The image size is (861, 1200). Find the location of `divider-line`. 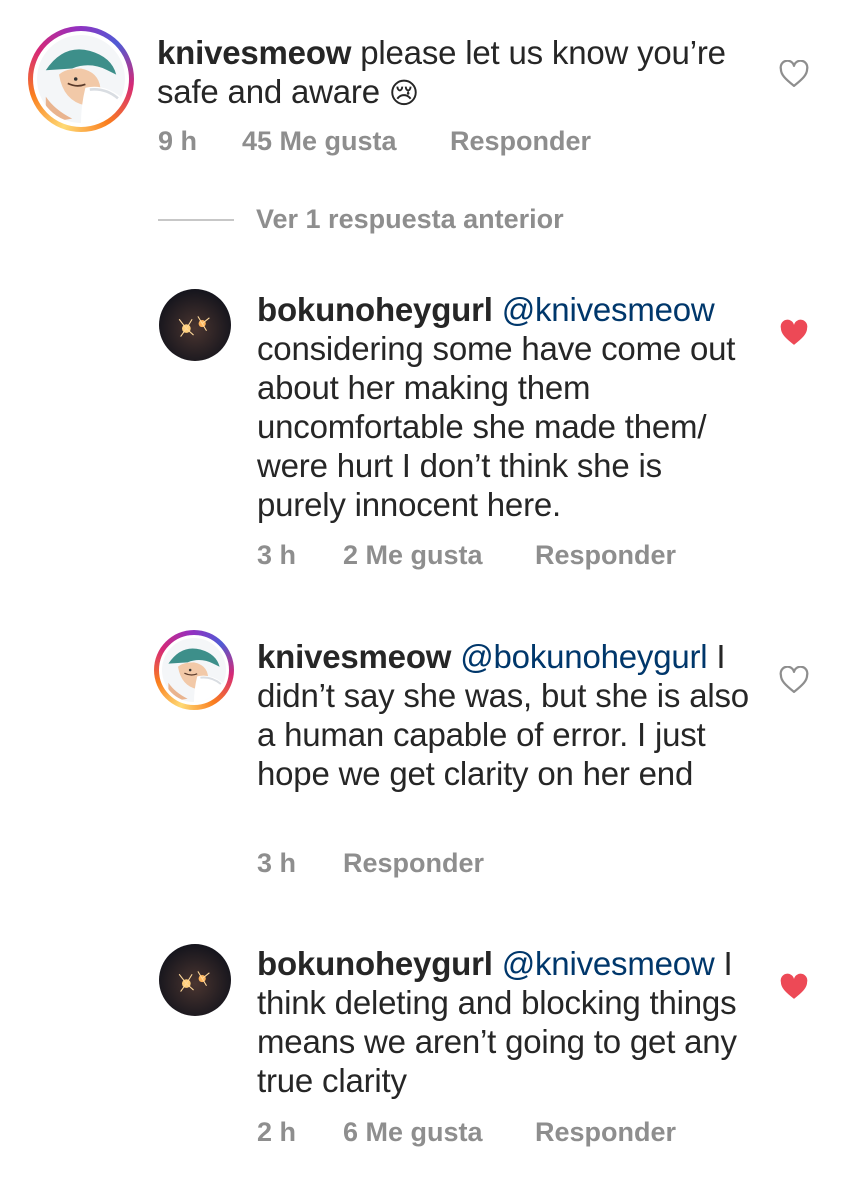

divider-line is located at coordinates (196, 219).